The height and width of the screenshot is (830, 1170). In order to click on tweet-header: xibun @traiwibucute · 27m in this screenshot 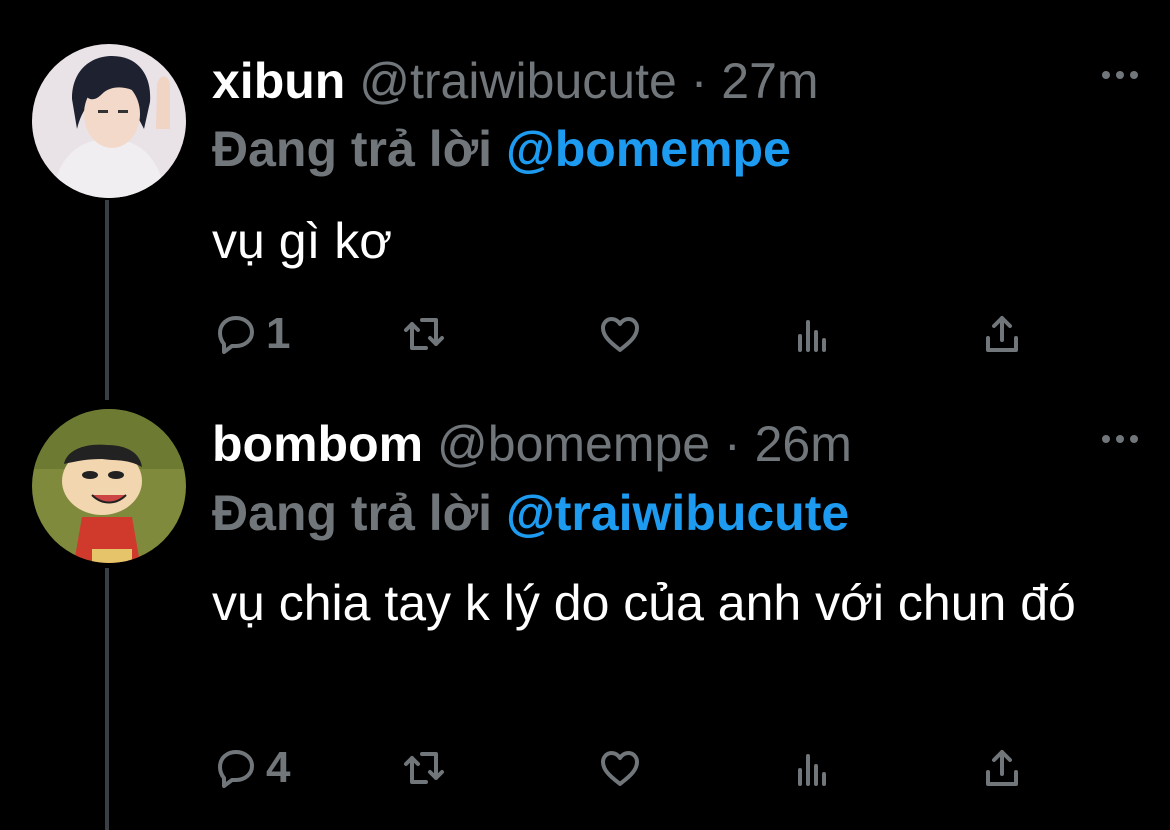, I will do `click(515, 81)`.